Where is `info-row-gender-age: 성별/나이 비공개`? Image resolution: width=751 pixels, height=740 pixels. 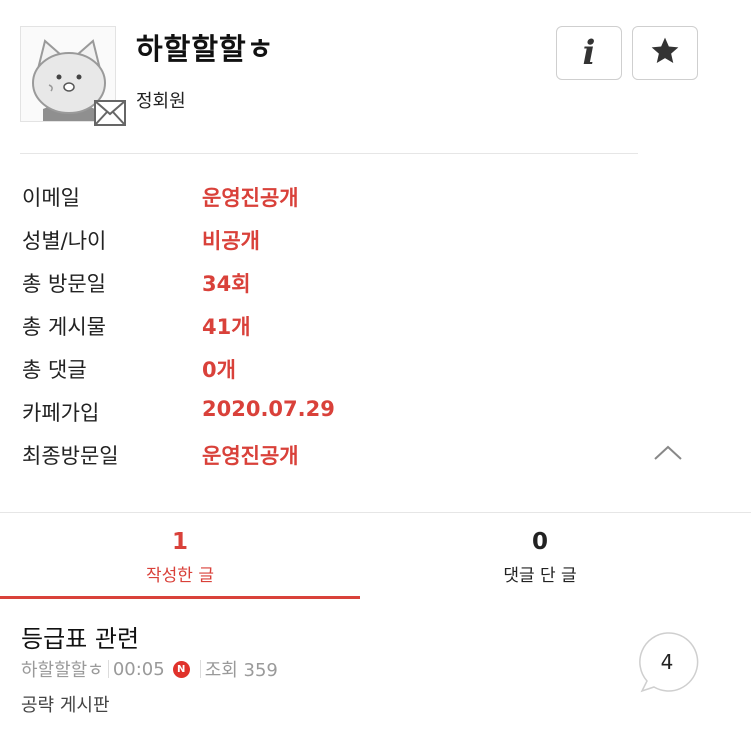
info-row-gender-age: 성별/나이 비공개 is located at coordinates (370, 242).